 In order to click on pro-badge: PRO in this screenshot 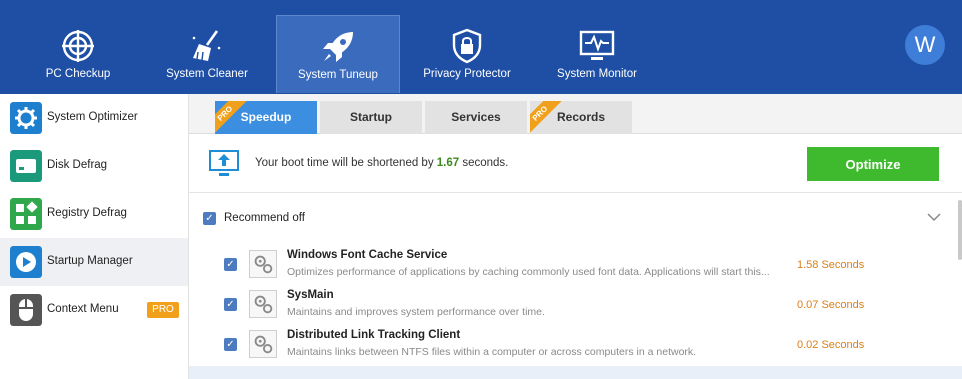, I will do `click(163, 310)`.